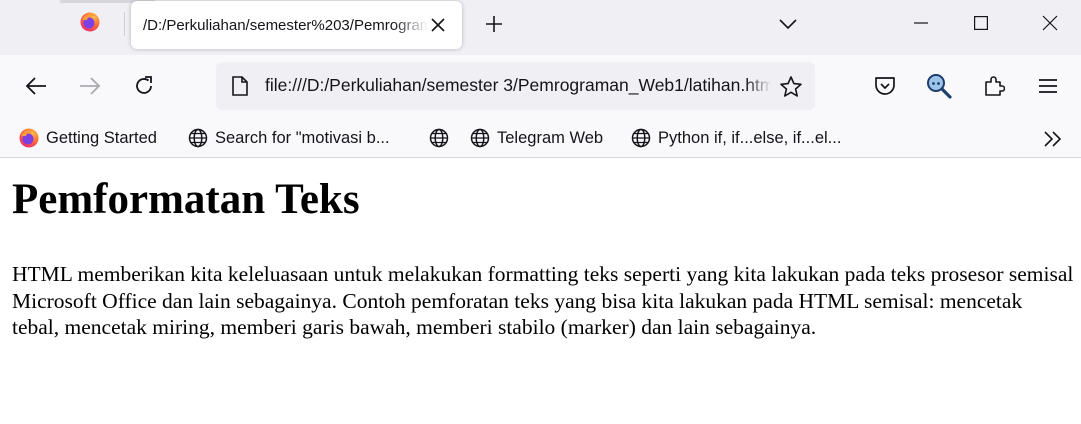 The image size is (1081, 424). I want to click on close-tab-button, so click(438, 25).